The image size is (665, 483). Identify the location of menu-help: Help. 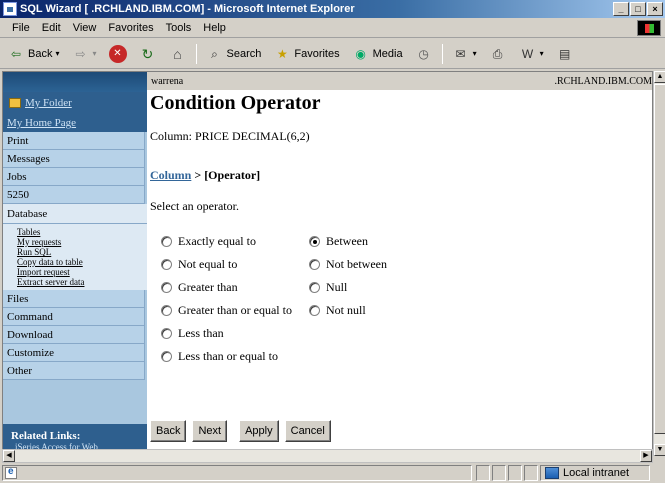
(214, 28).